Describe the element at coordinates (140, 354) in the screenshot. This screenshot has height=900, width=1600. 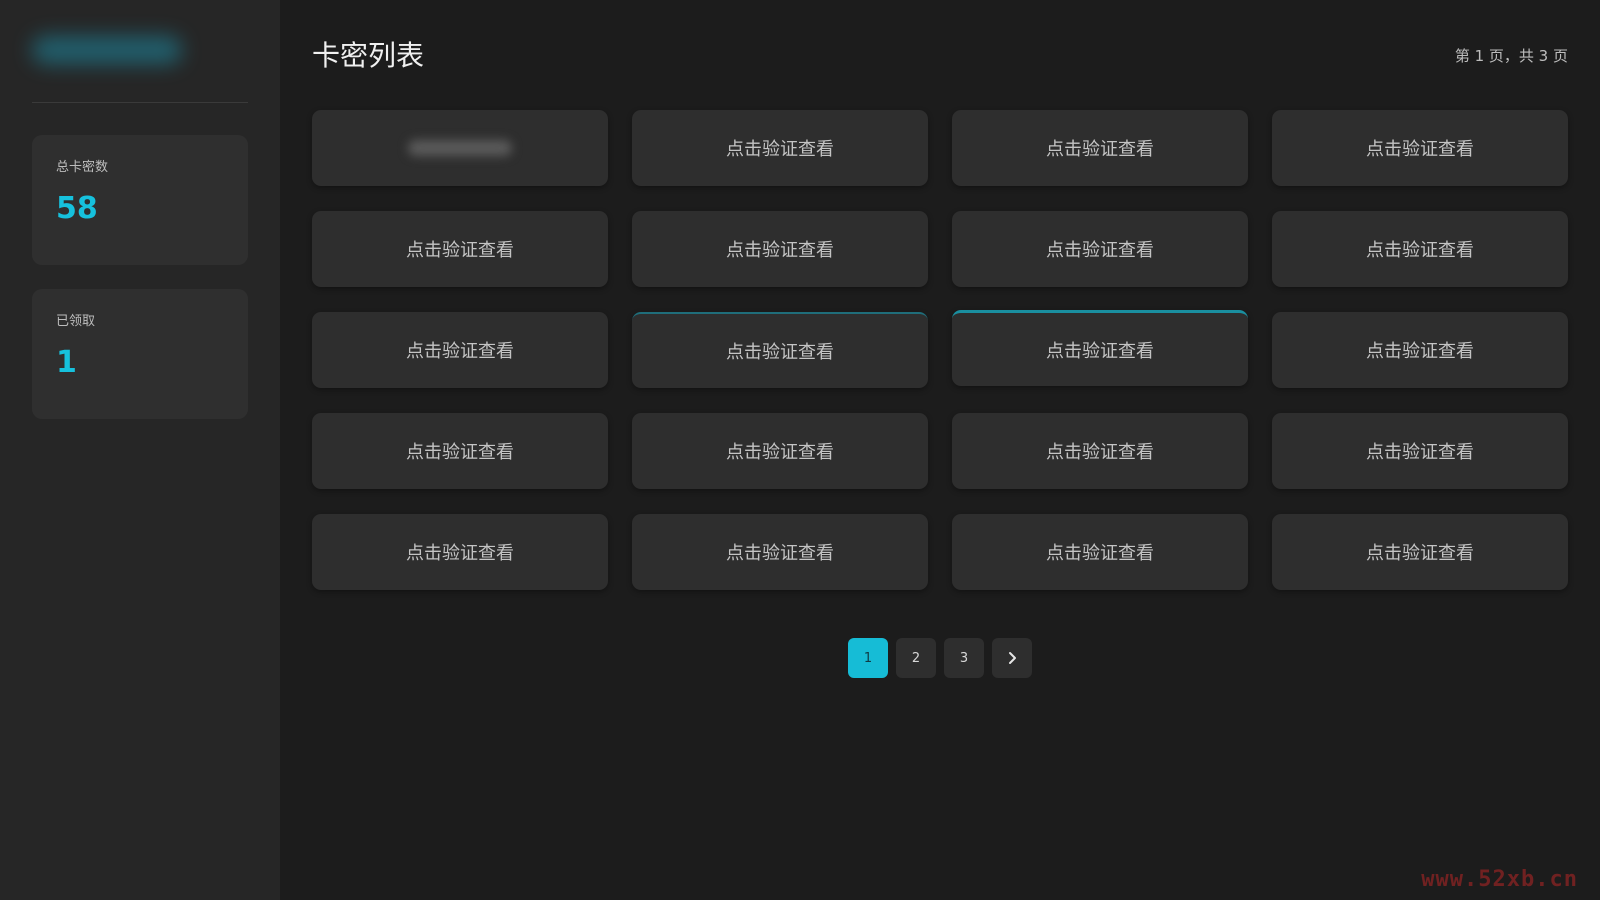
I see `stat-card-claimed: 已领取 1` at that location.